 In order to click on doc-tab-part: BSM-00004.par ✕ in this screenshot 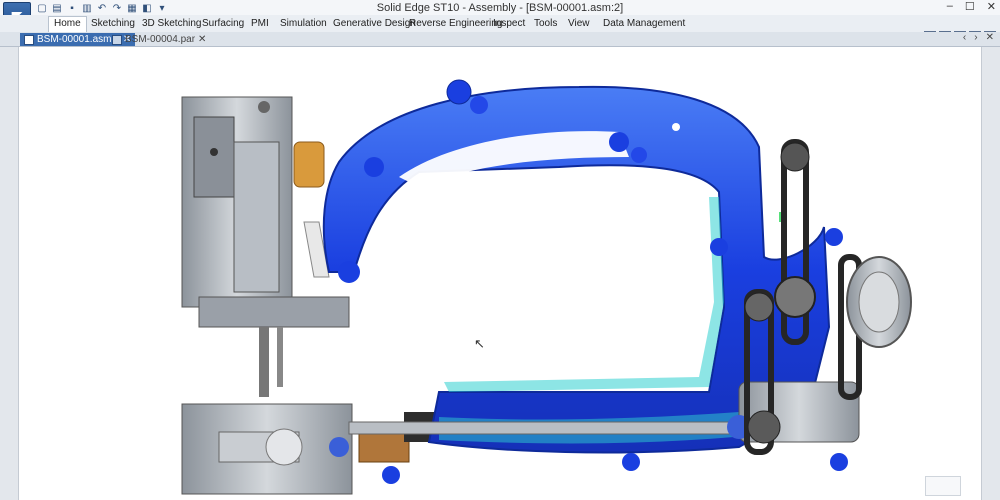, I will do `click(159, 39)`.